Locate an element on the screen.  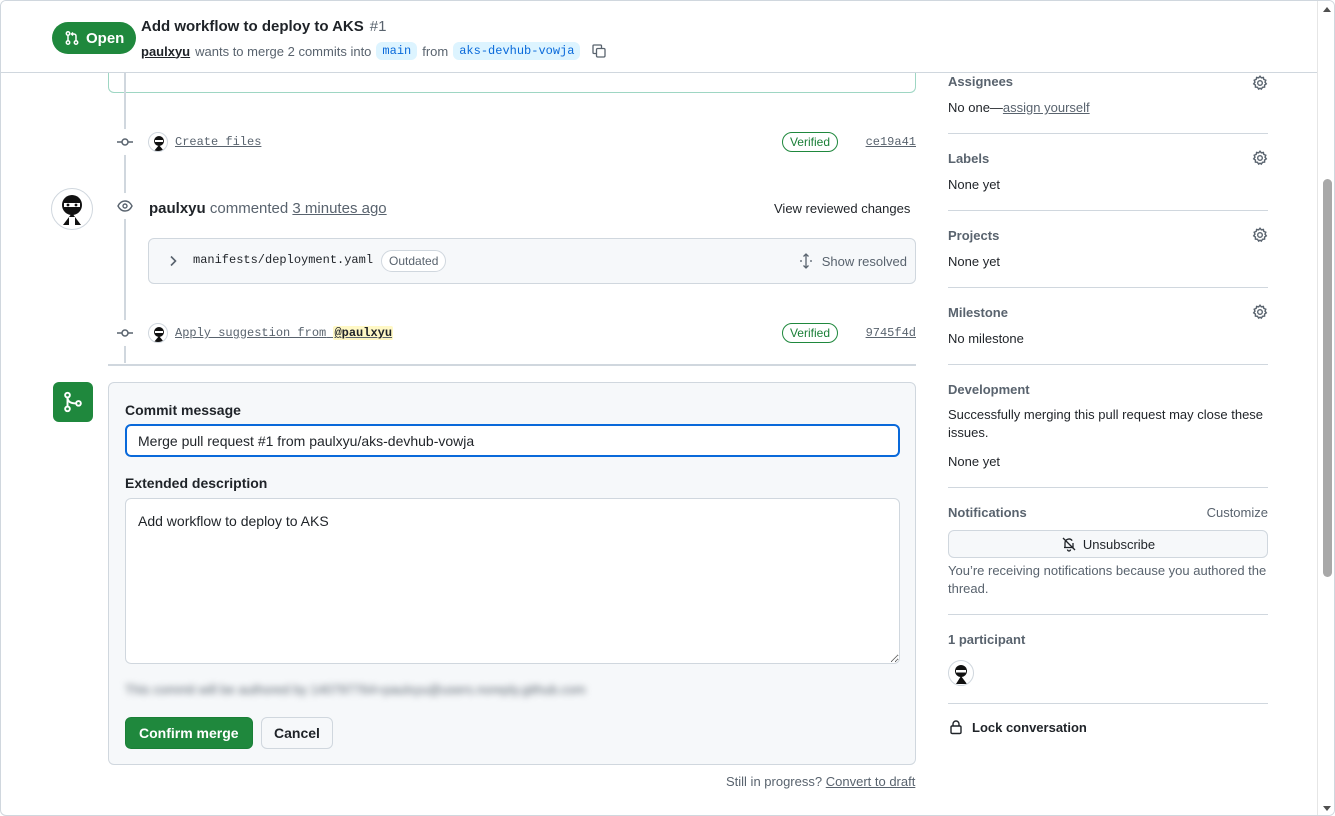
assignees-none: No one— is located at coordinates (975, 107).